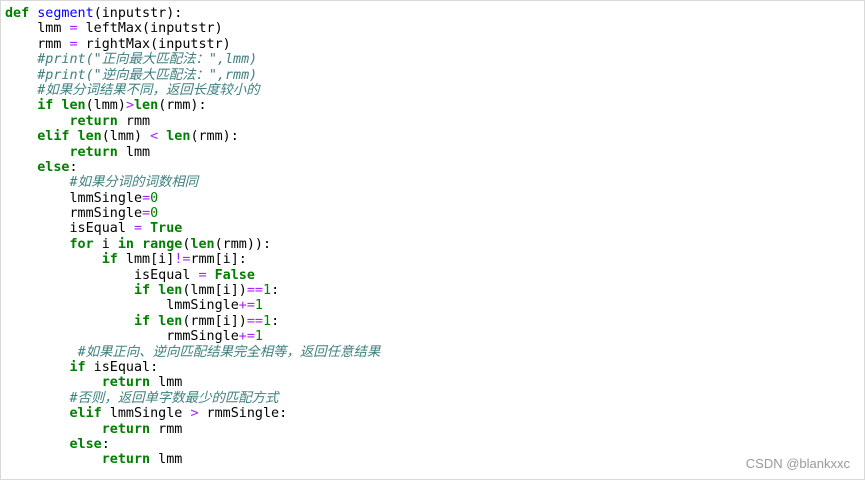 The height and width of the screenshot is (480, 865). What do you see at coordinates (150, 29) in the screenshot?
I see `code-text: leftMax(inputstr)` at bounding box center [150, 29].